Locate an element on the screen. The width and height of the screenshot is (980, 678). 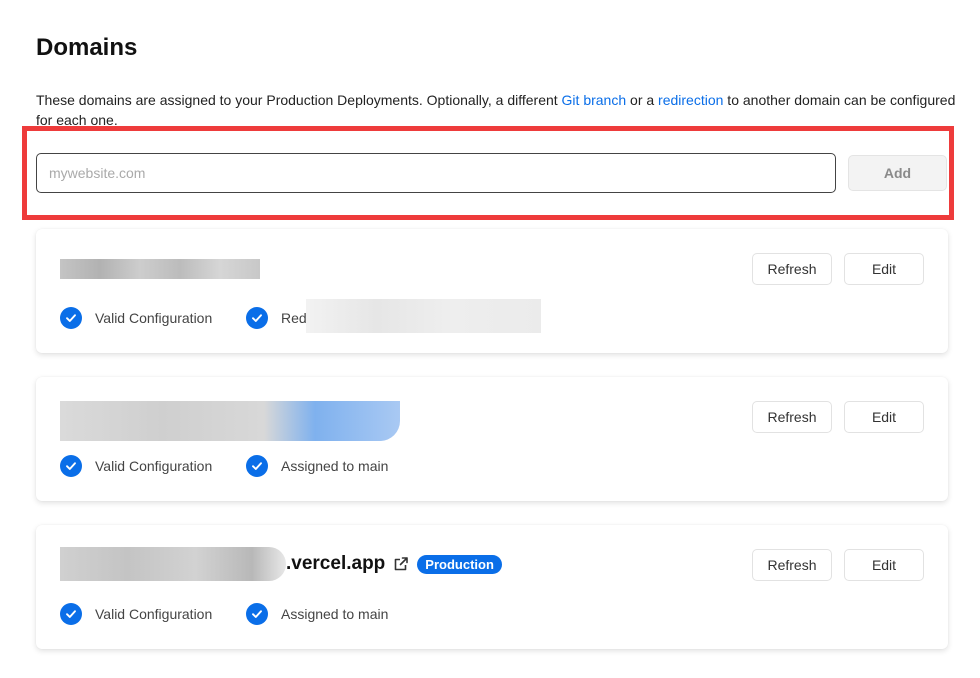
description-text-2: or a is located at coordinates (642, 100).